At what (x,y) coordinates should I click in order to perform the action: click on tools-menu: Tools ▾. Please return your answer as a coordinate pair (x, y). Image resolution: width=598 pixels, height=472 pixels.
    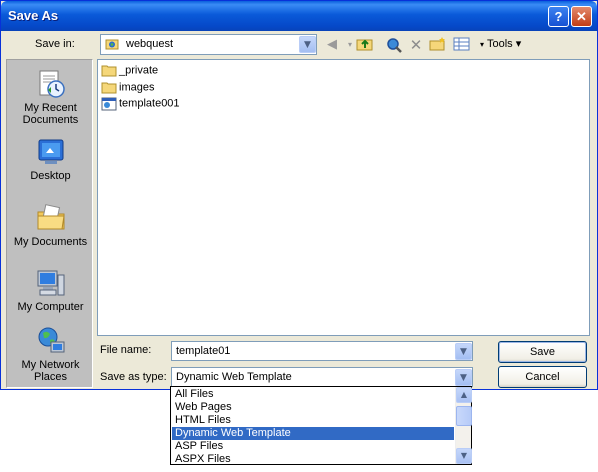
    Looking at the image, I should click on (504, 43).